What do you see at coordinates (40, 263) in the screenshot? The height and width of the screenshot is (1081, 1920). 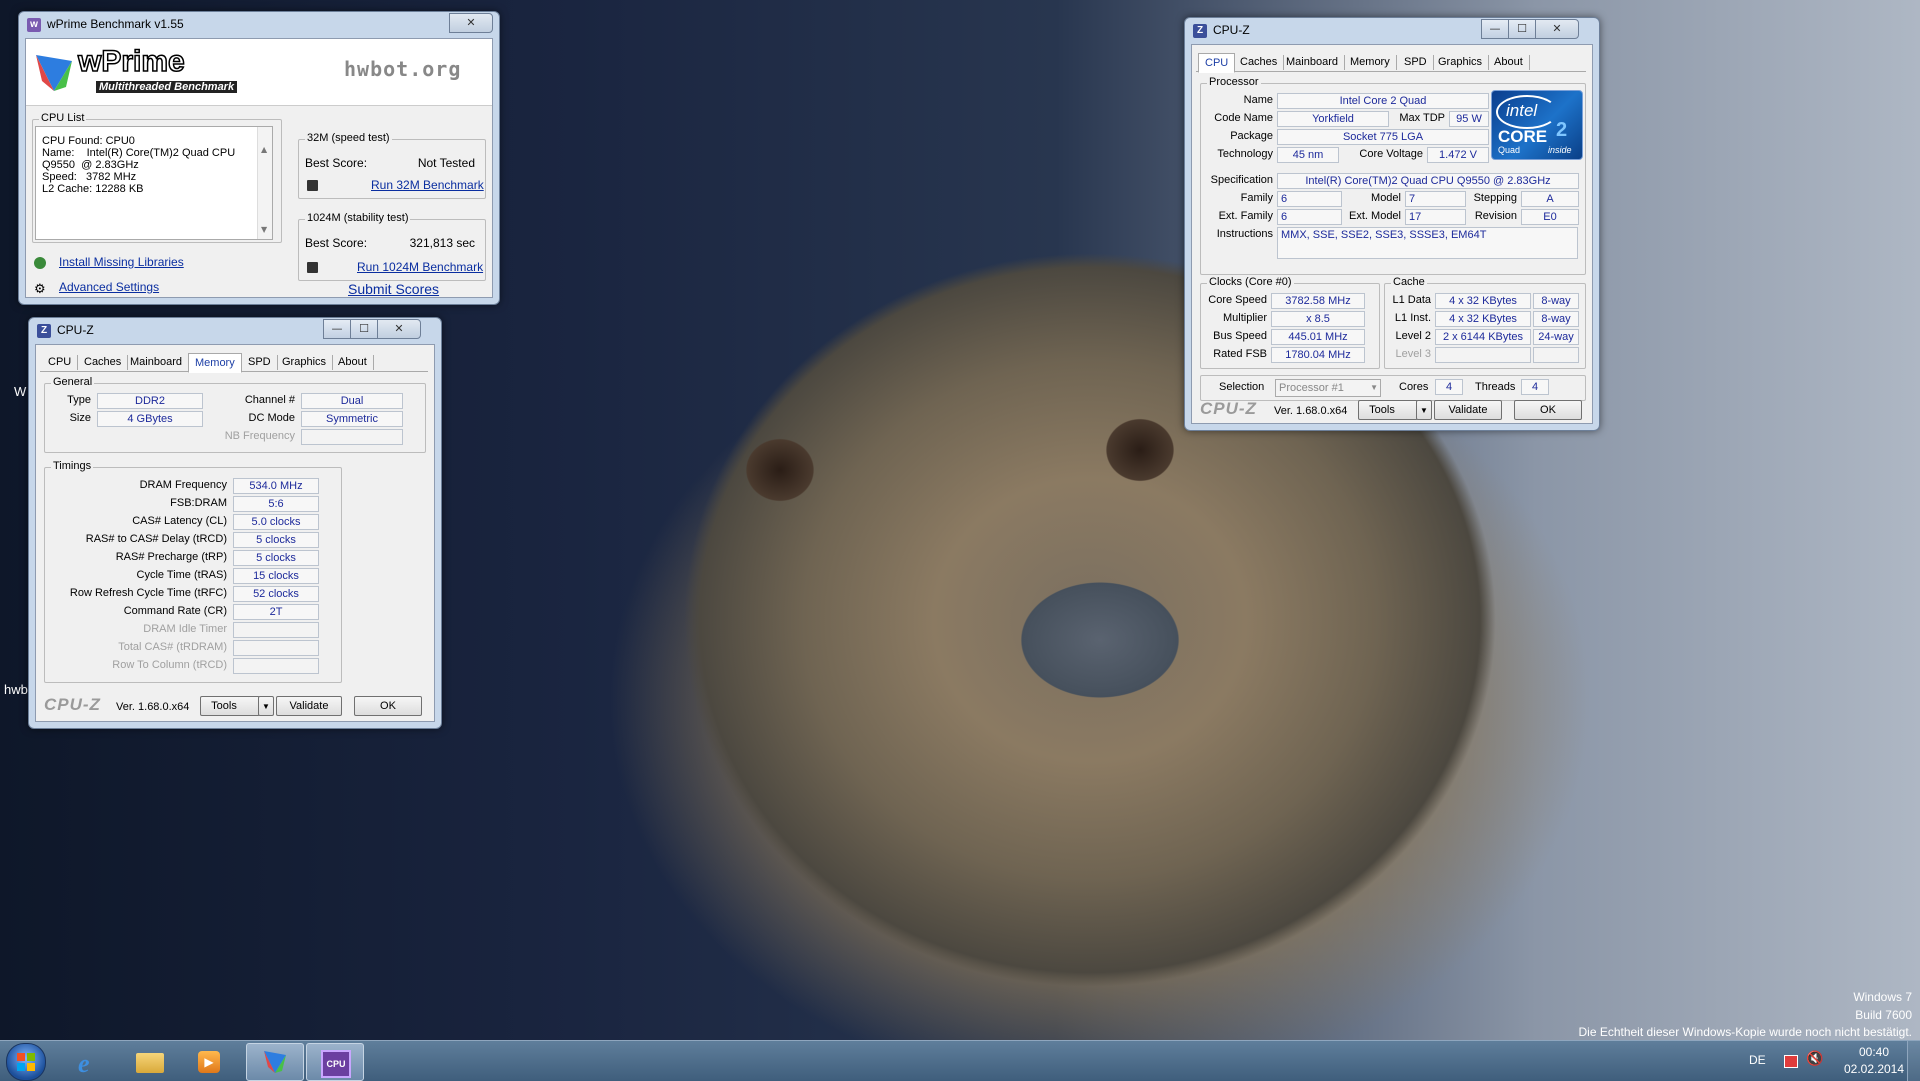 I see `install-libraries-icon` at bounding box center [40, 263].